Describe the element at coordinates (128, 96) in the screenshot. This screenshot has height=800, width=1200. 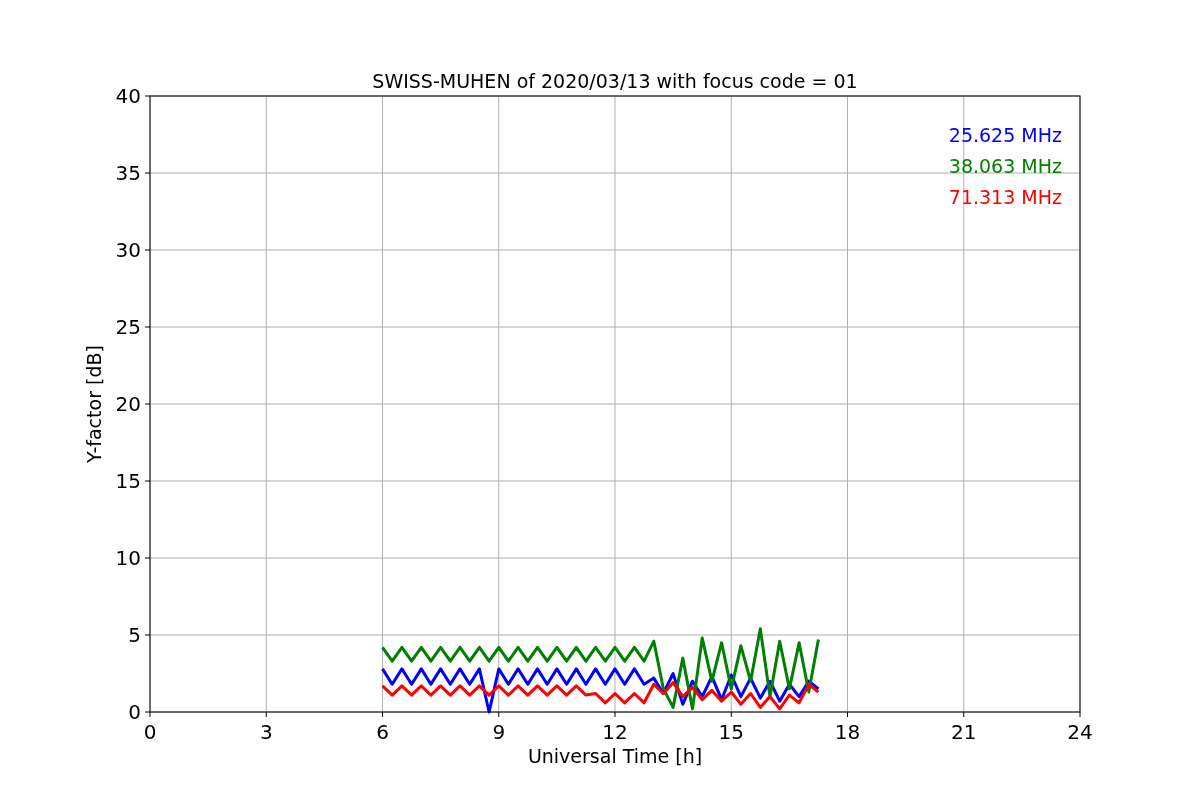
I see `y-tick-label: 40` at that location.